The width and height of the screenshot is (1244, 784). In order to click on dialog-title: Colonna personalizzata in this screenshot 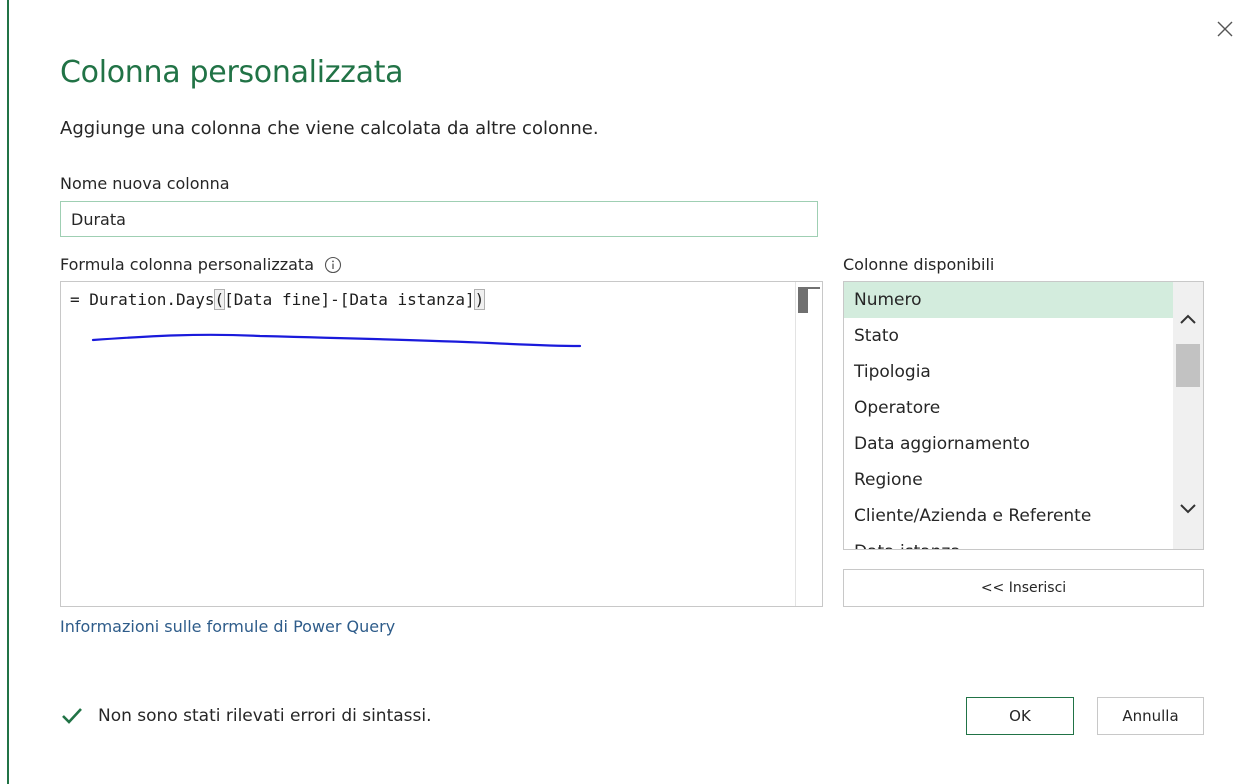, I will do `click(232, 72)`.